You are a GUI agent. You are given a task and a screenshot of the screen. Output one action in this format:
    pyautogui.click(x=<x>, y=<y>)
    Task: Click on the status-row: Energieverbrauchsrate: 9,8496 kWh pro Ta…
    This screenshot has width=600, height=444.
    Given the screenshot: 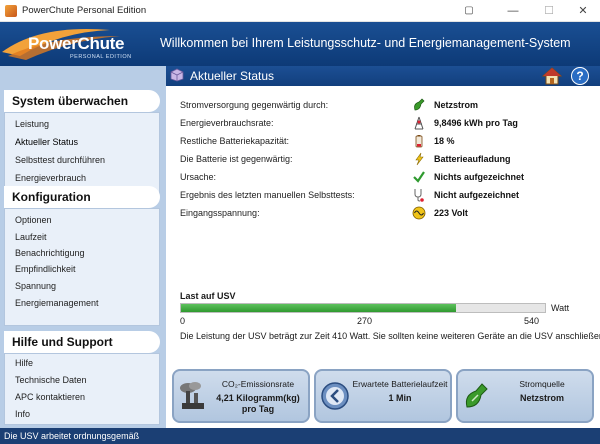 What is the action you would take?
    pyautogui.click(x=390, y=124)
    